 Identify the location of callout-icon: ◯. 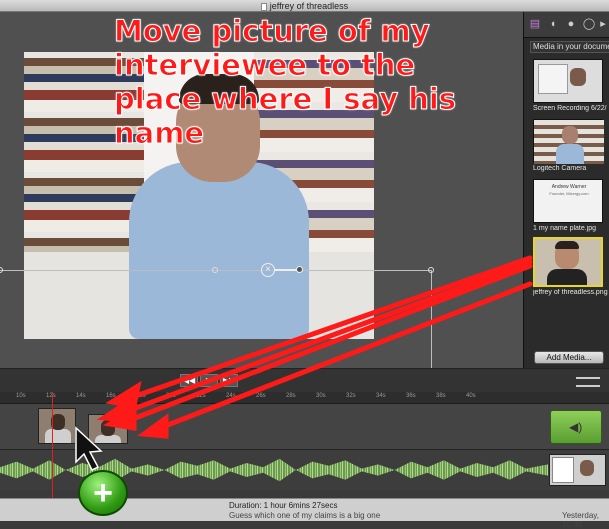
(589, 24).